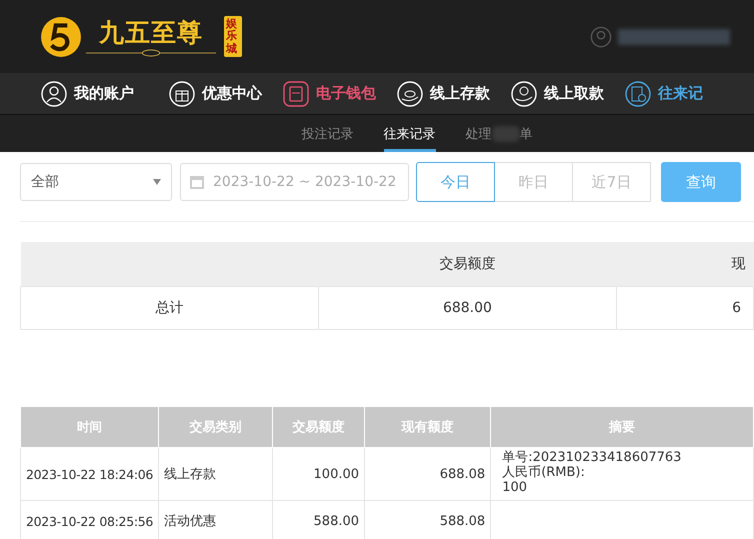  Describe the element at coordinates (89, 474) in the screenshot. I see `table-cell: 2023-10-22 18:24:06` at that location.